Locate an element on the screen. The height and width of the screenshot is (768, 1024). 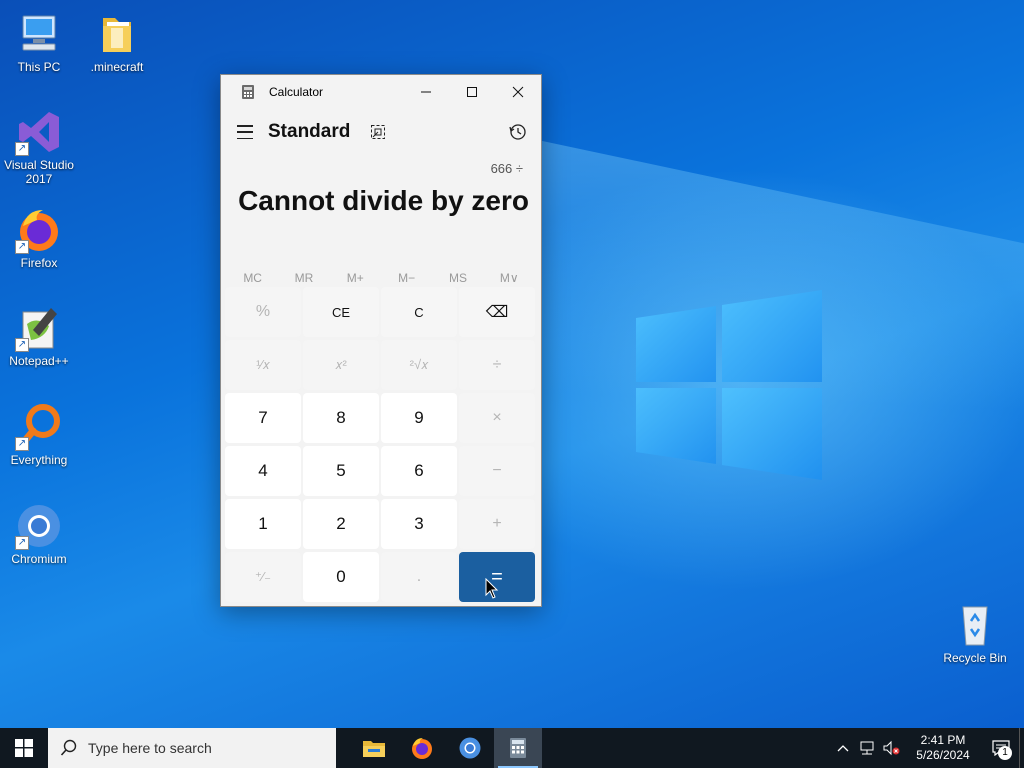
taskbar-calculator is located at coordinates (518, 748).